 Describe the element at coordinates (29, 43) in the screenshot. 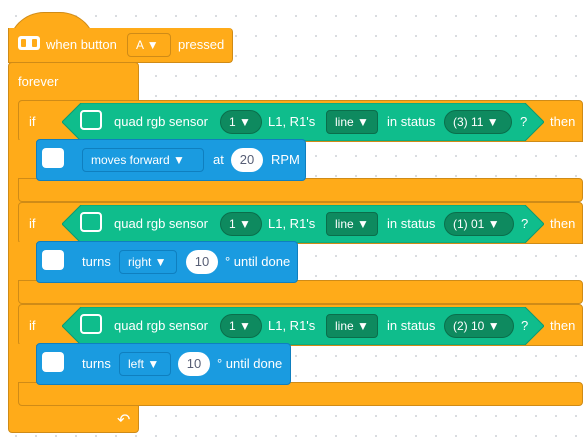

I see `brain-icon` at that location.